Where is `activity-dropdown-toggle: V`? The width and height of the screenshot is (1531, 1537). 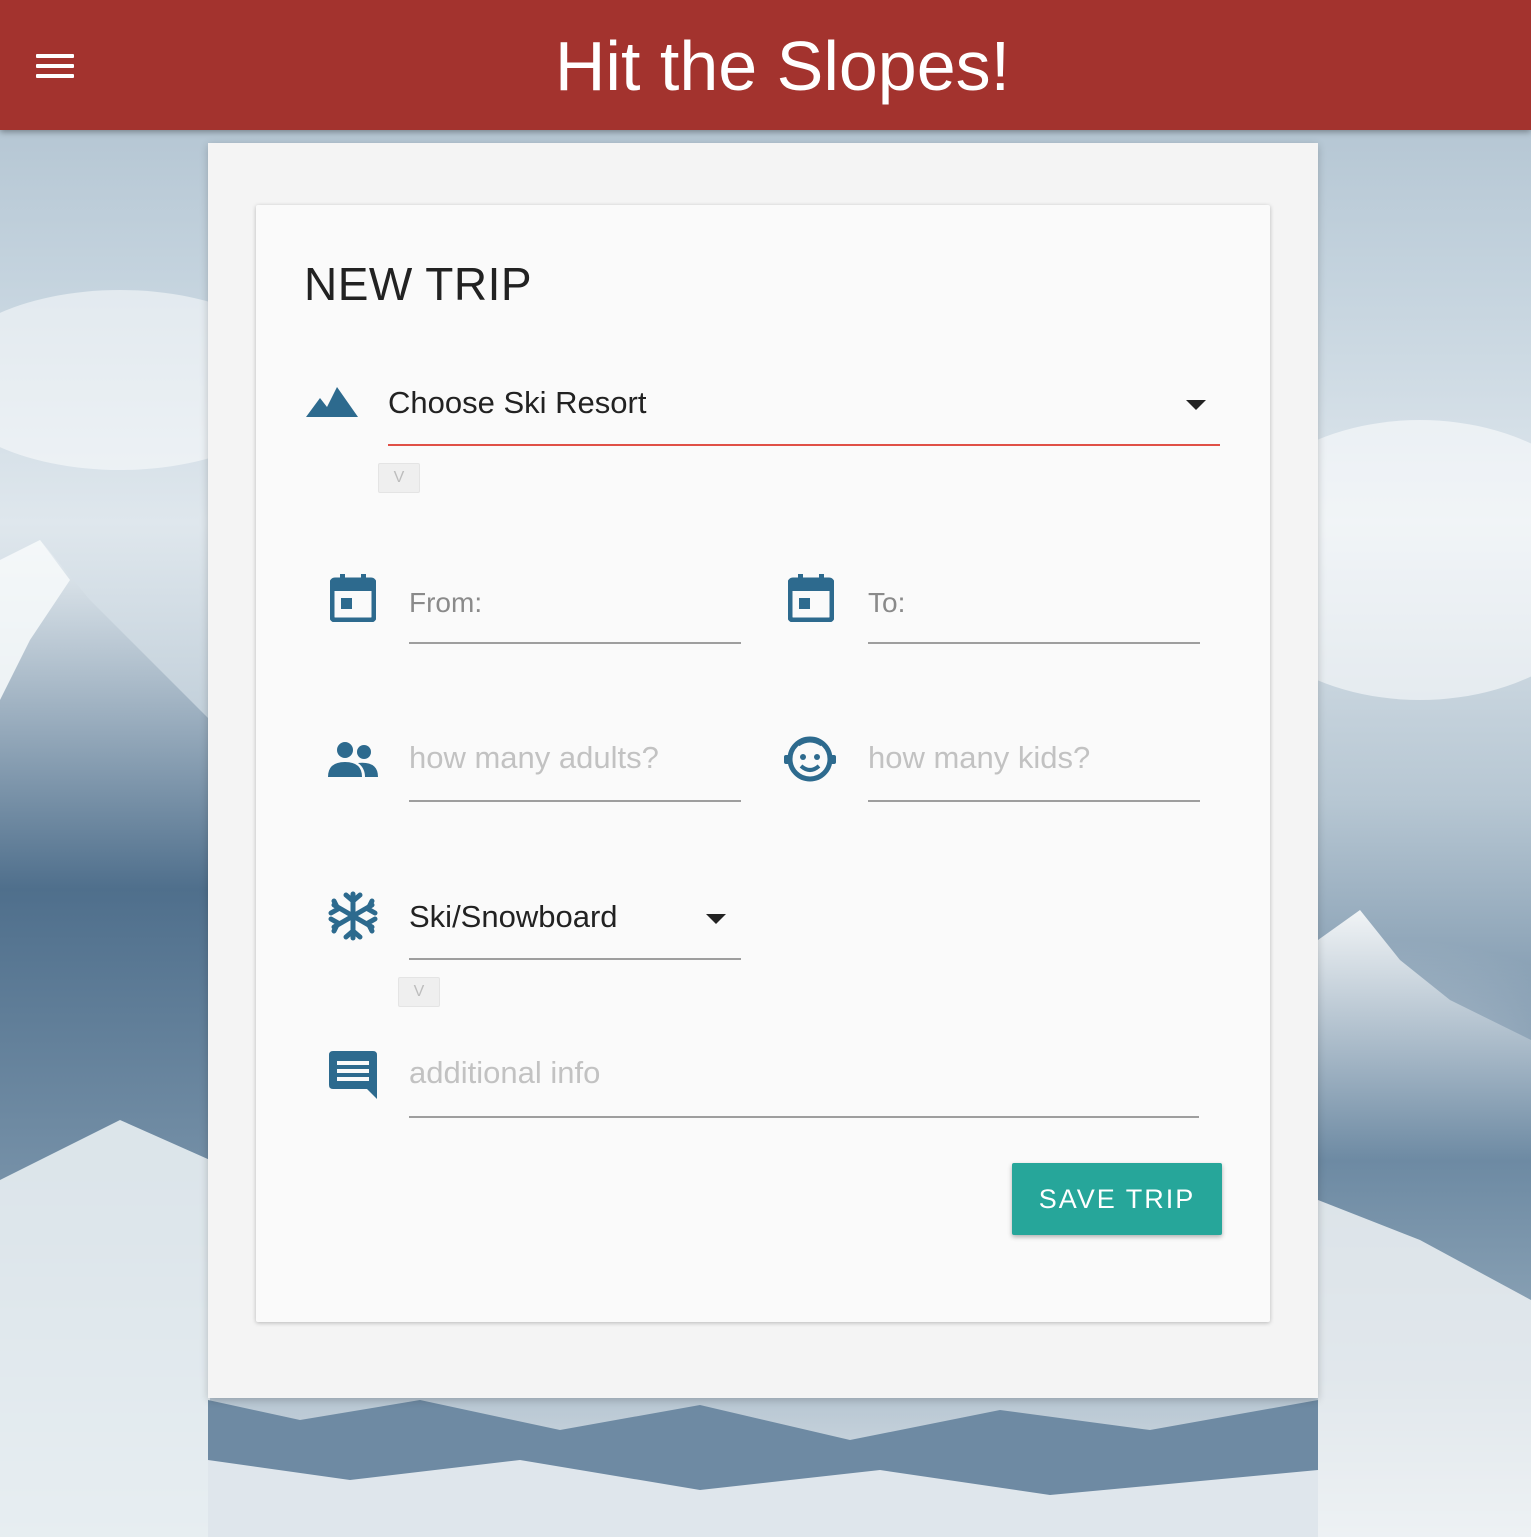
activity-dropdown-toggle: V is located at coordinates (419, 992).